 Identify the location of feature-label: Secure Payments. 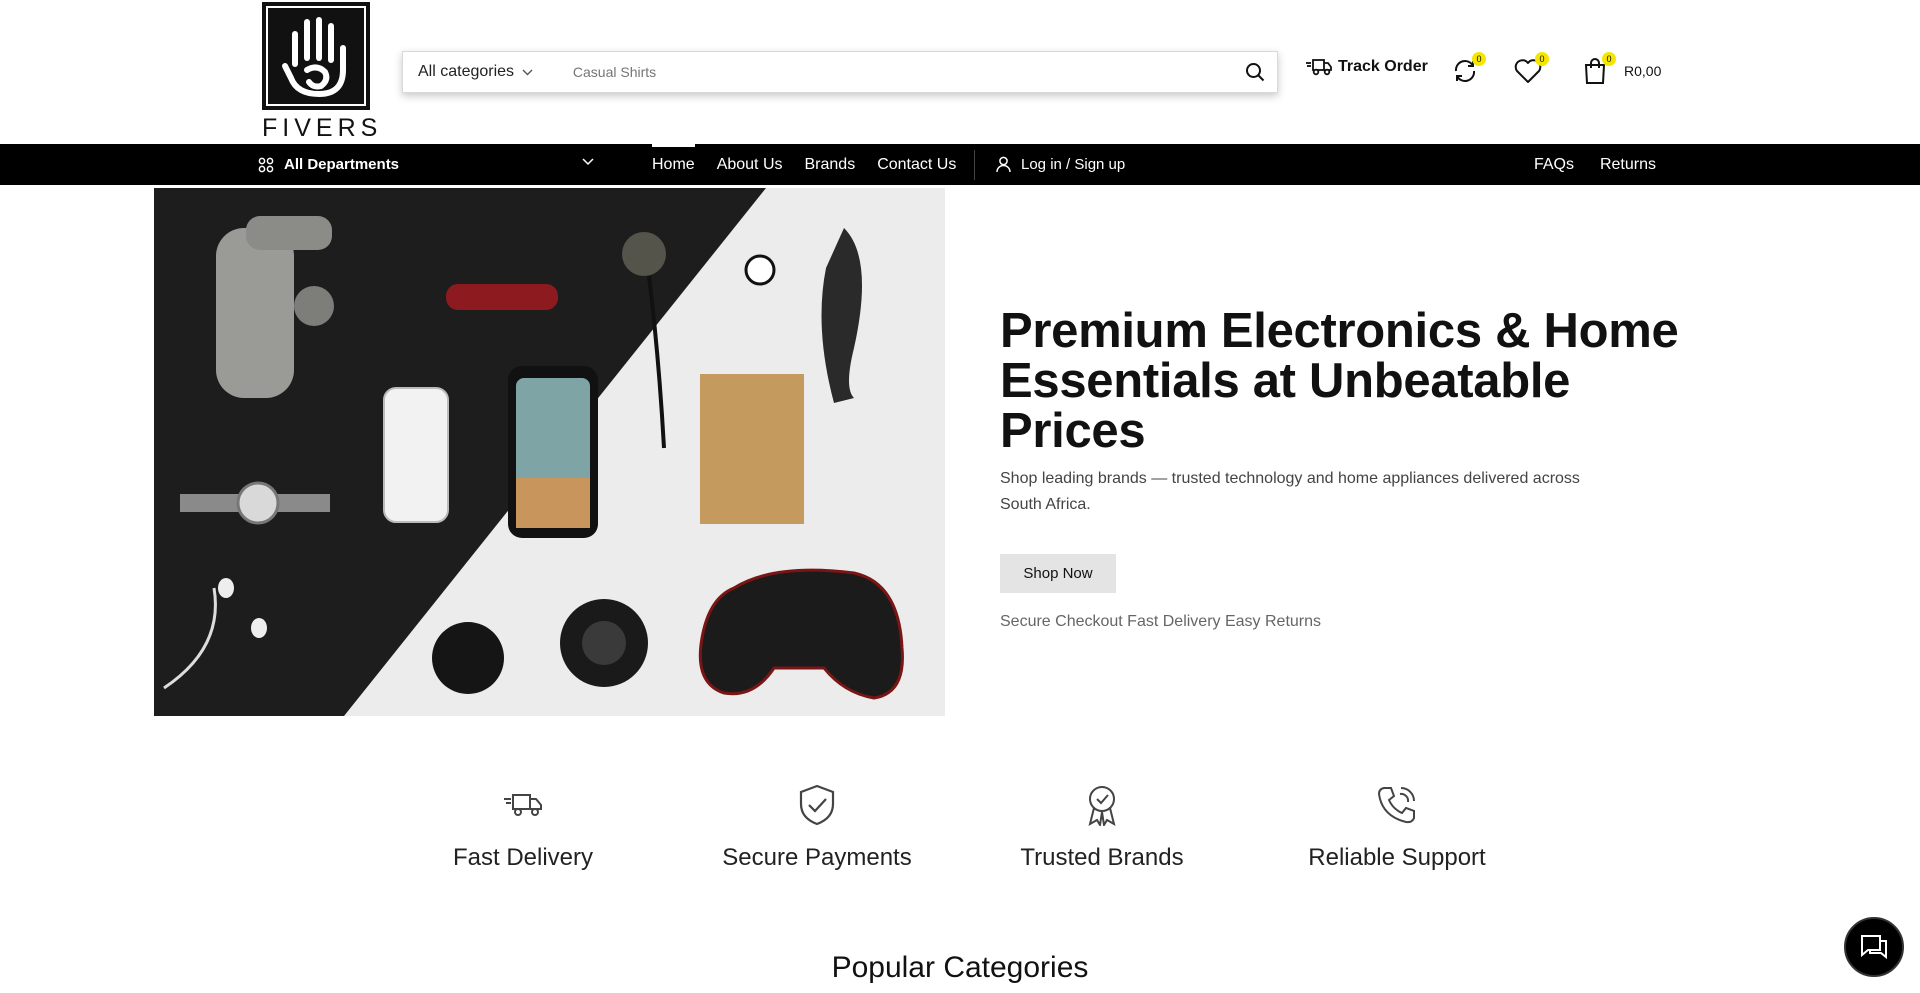
(817, 857).